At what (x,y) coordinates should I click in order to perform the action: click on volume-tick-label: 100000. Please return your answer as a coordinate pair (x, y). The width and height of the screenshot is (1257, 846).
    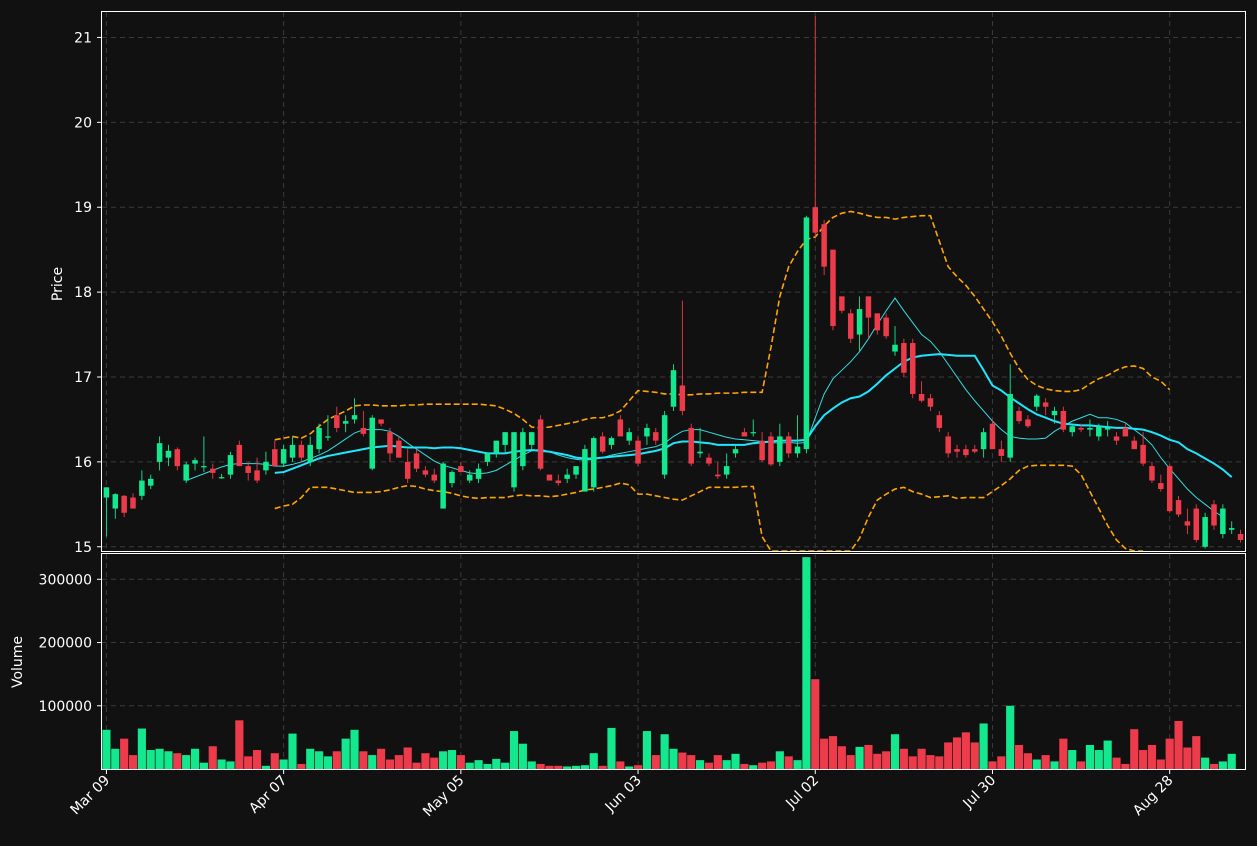
    Looking at the image, I should click on (65, 707).